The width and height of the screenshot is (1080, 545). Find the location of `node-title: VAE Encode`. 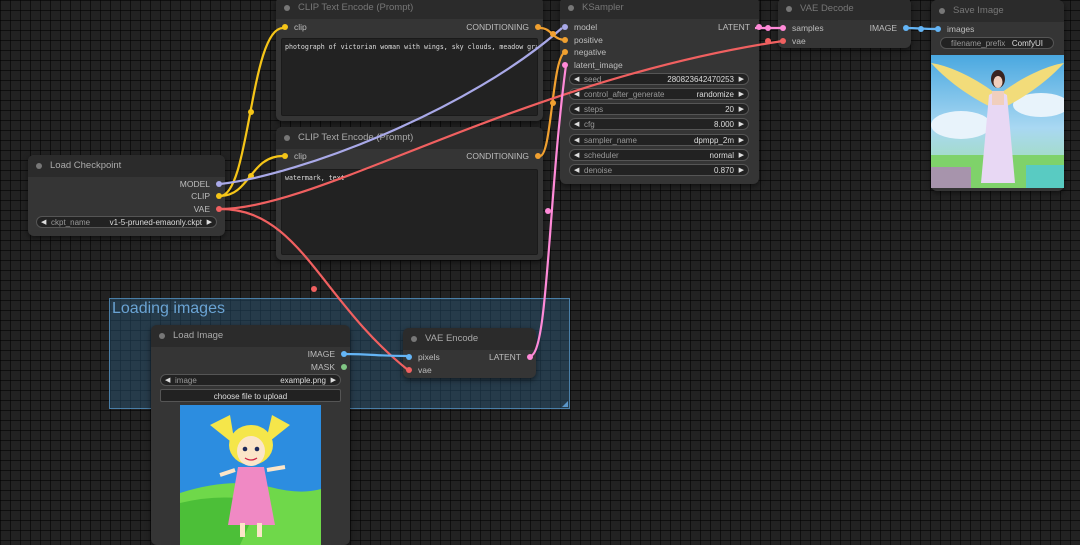

node-title: VAE Encode is located at coordinates (469, 339).